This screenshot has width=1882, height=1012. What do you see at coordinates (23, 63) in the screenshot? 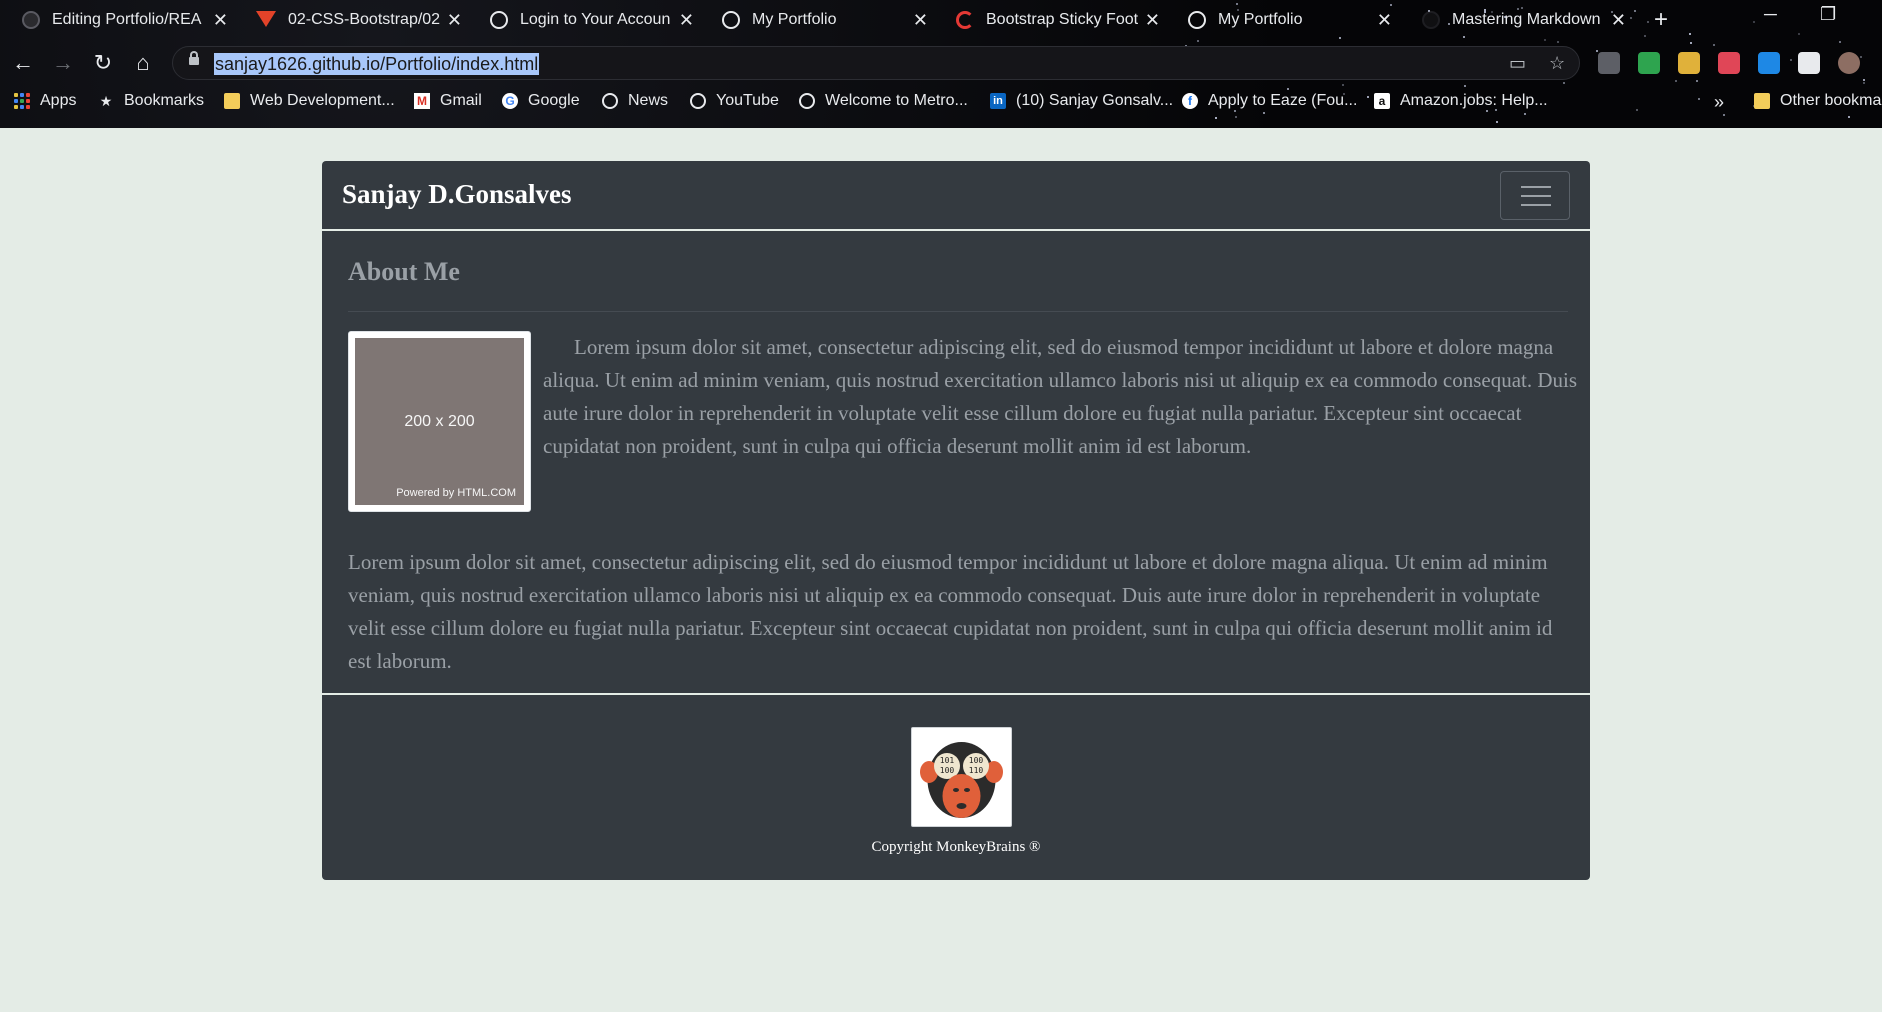
I see `back-button: ←` at bounding box center [23, 63].